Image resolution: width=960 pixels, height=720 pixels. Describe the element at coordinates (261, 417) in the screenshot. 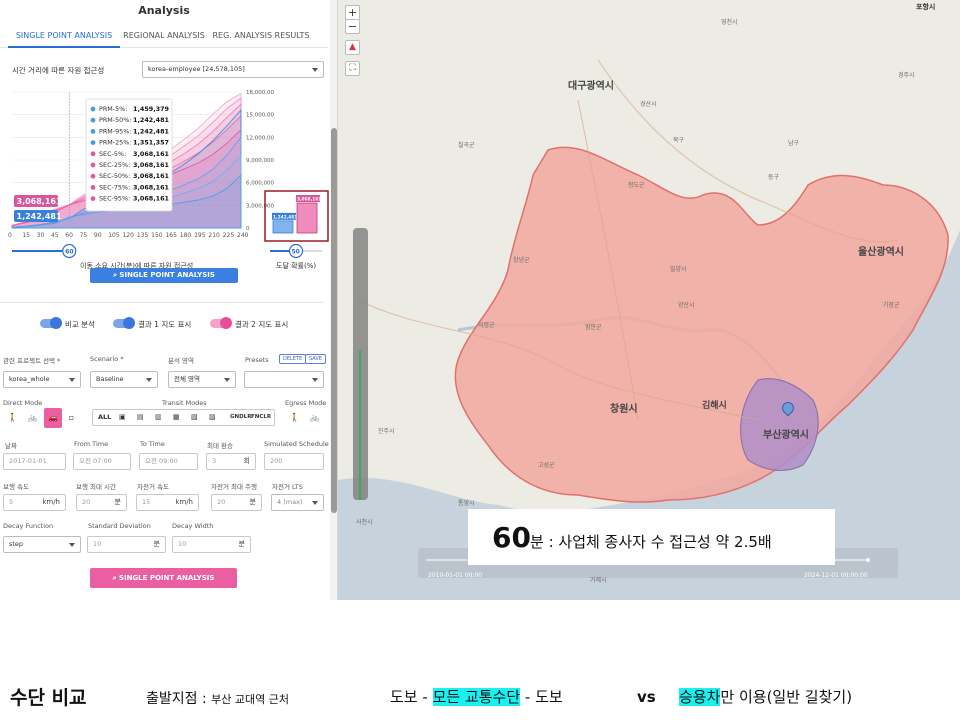

I see `transit-fnclr-button: FNCLR` at that location.